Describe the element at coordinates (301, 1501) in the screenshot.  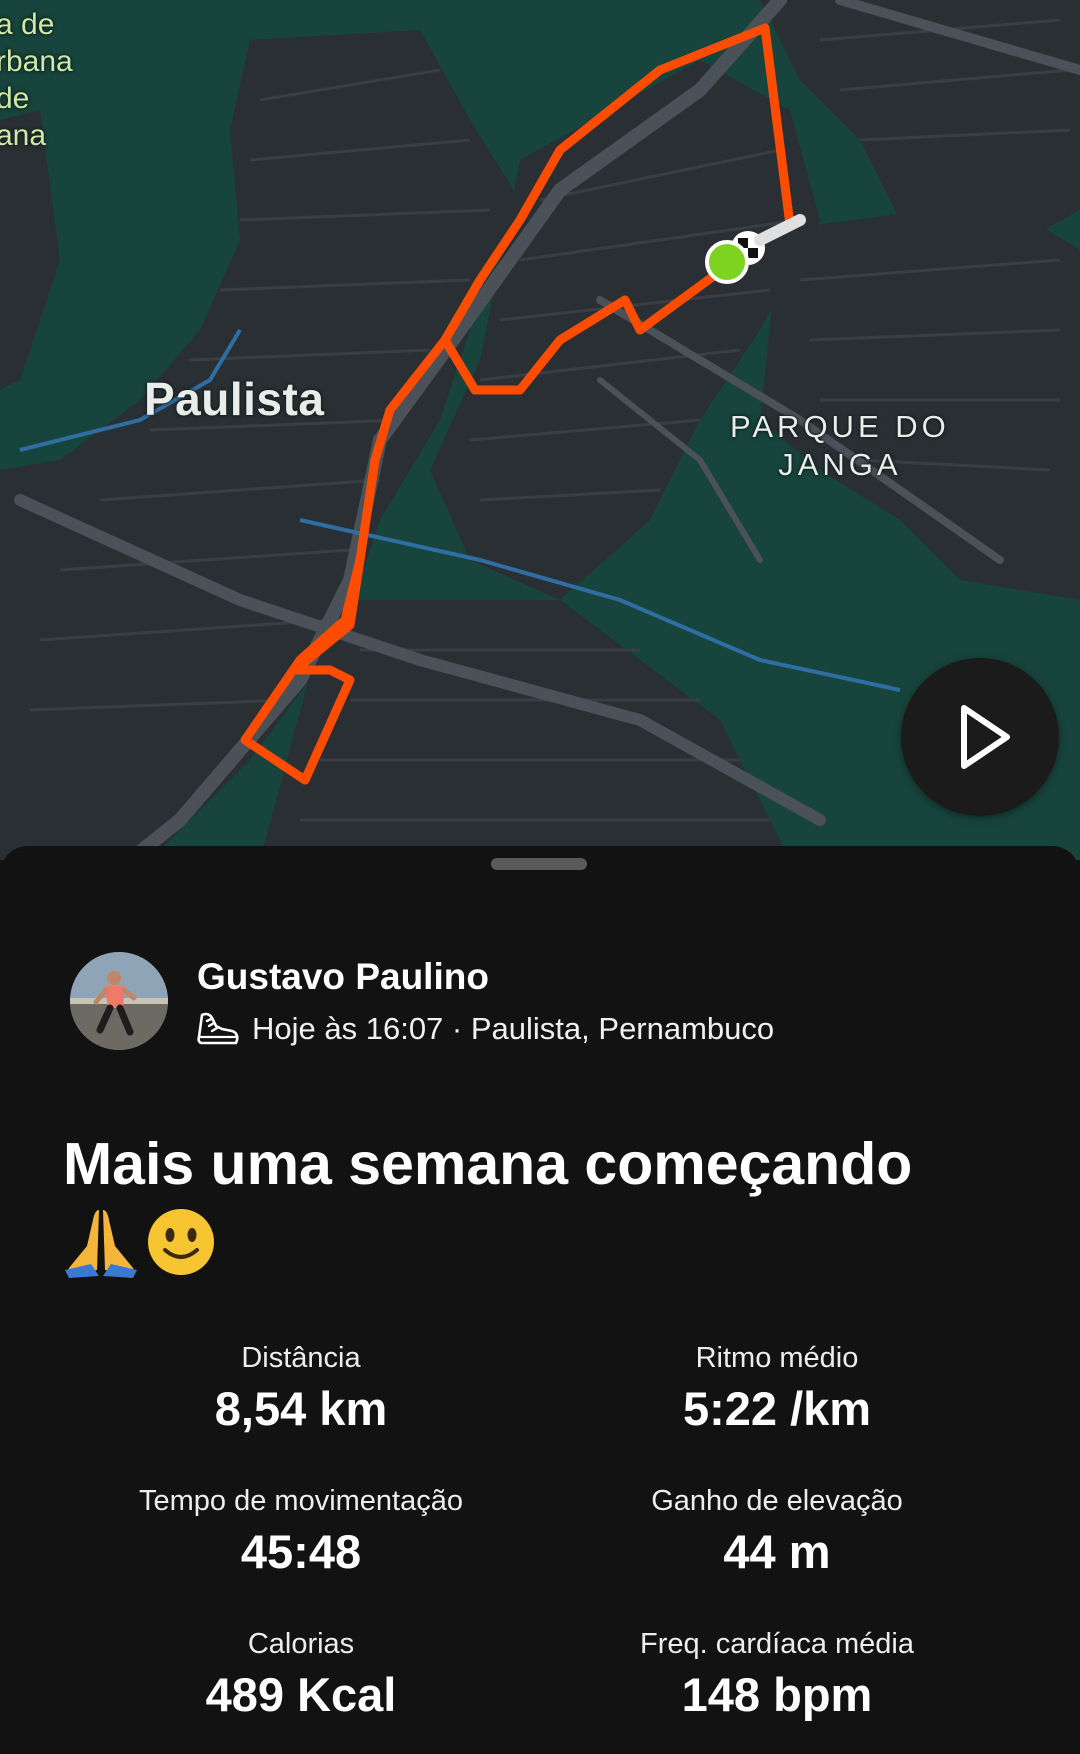
I see `stat-label: Tempo de movimentação` at that location.